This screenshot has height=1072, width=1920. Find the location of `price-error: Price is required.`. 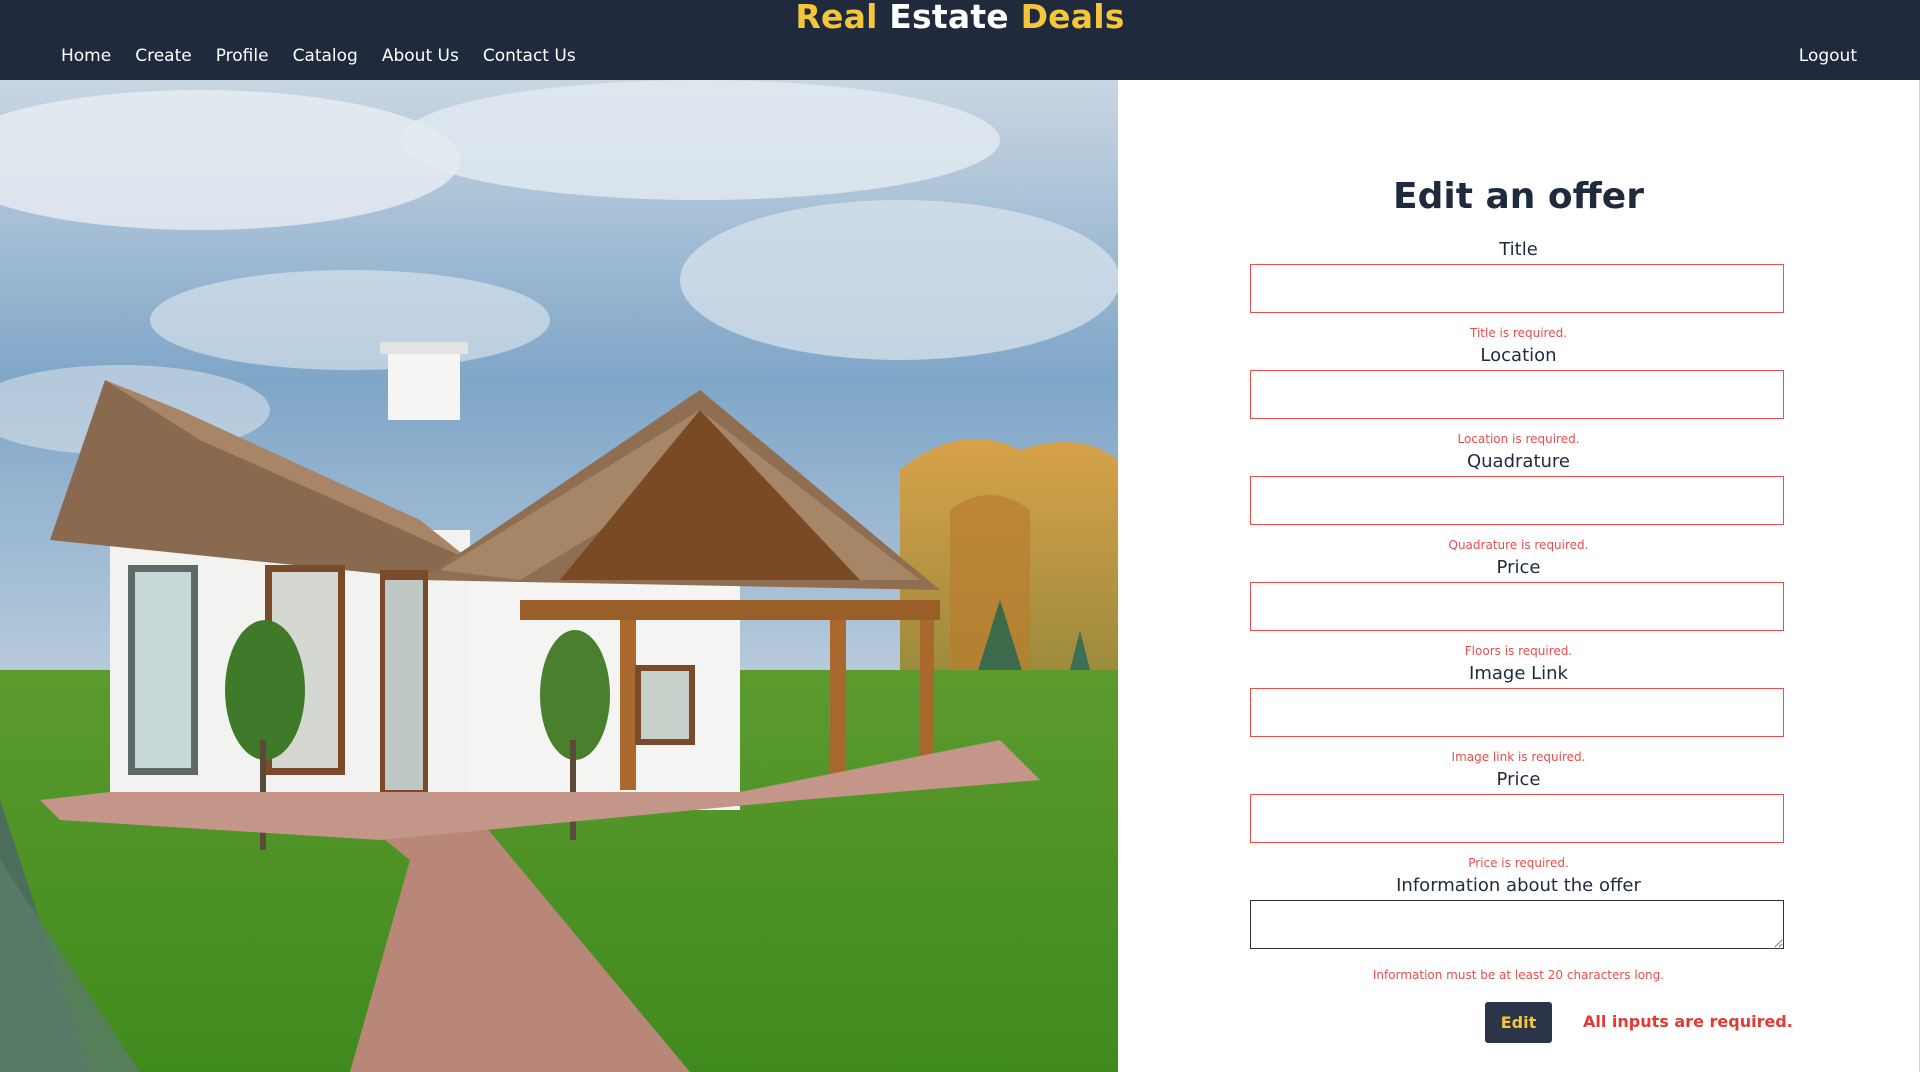

price-error: Price is required. is located at coordinates (1518, 863).